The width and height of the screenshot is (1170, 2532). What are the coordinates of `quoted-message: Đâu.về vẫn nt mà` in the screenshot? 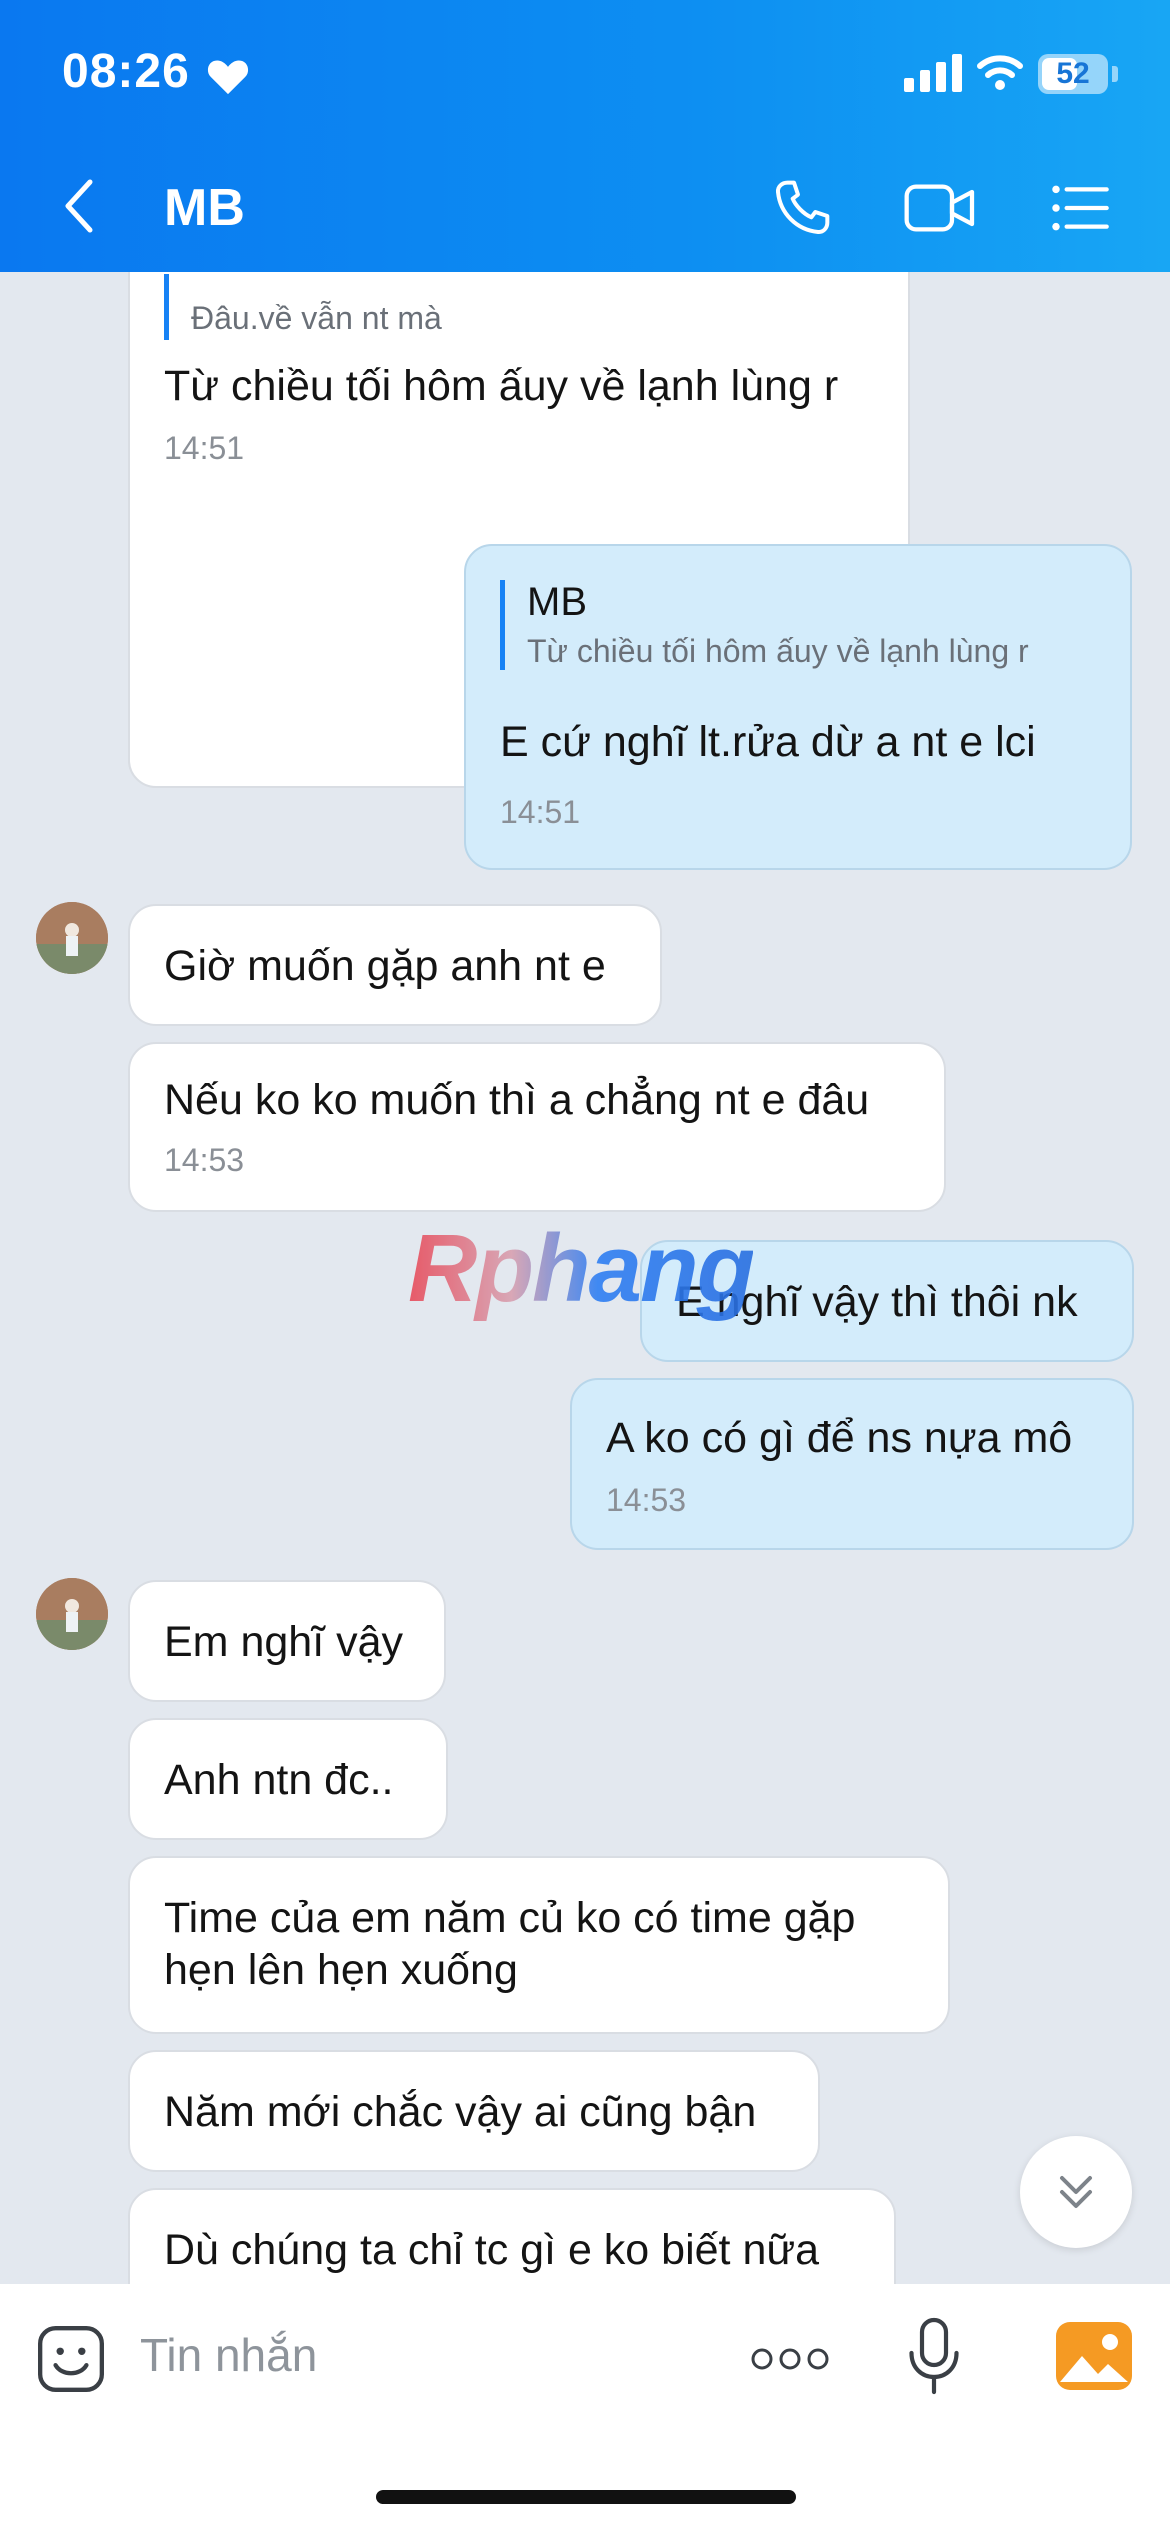 It's located at (303, 307).